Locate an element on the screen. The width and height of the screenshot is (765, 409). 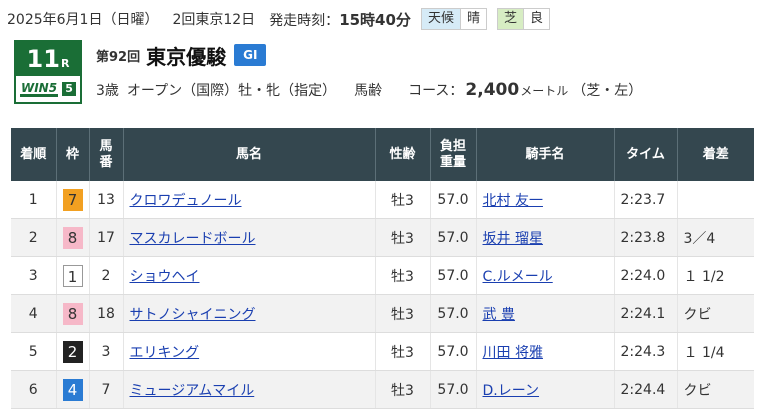
distance: 2,400 is located at coordinates (492, 90).